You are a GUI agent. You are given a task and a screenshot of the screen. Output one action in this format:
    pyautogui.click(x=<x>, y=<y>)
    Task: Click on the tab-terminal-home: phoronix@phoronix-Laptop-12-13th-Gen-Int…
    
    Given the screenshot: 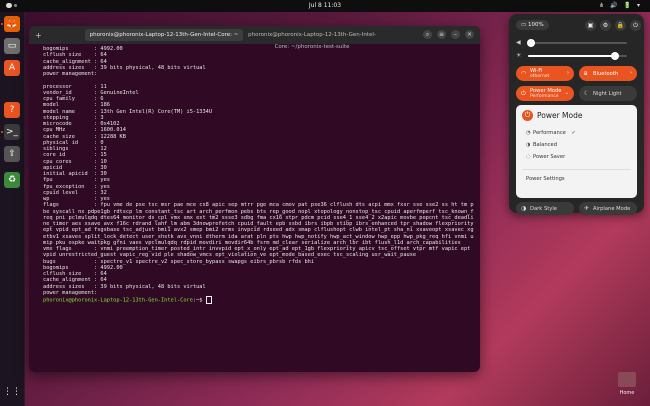 What is the action you would take?
    pyautogui.click(x=164, y=35)
    